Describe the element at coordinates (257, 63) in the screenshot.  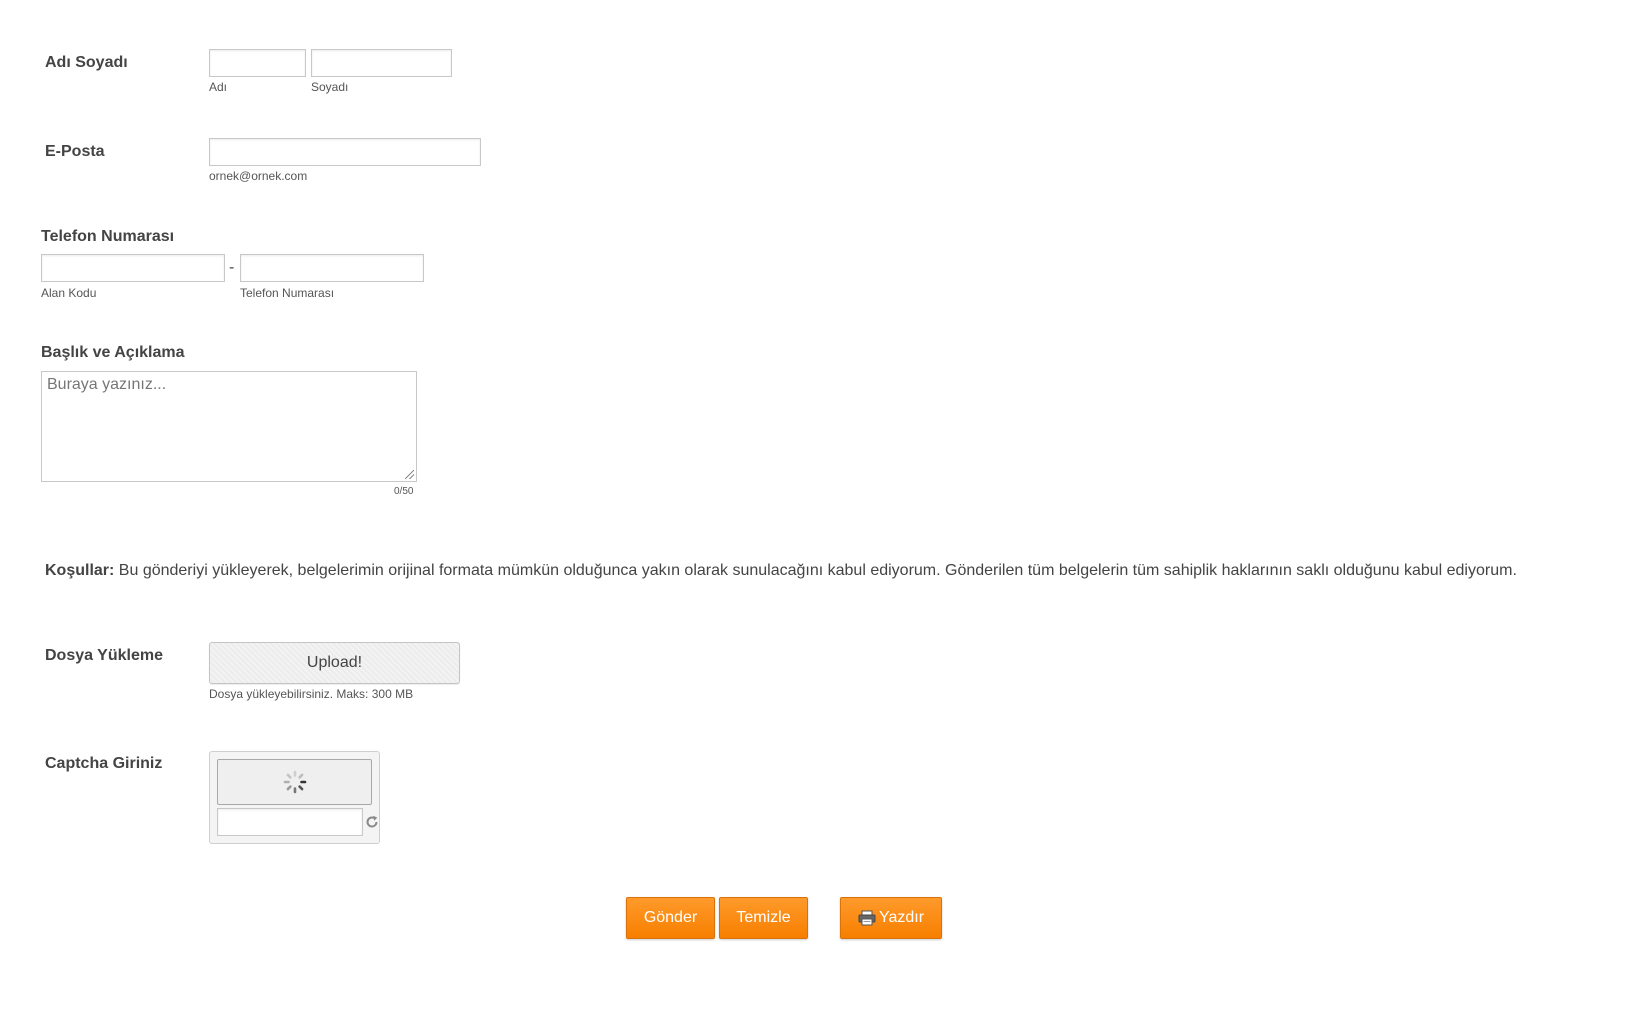
I see `first-name-input` at that location.